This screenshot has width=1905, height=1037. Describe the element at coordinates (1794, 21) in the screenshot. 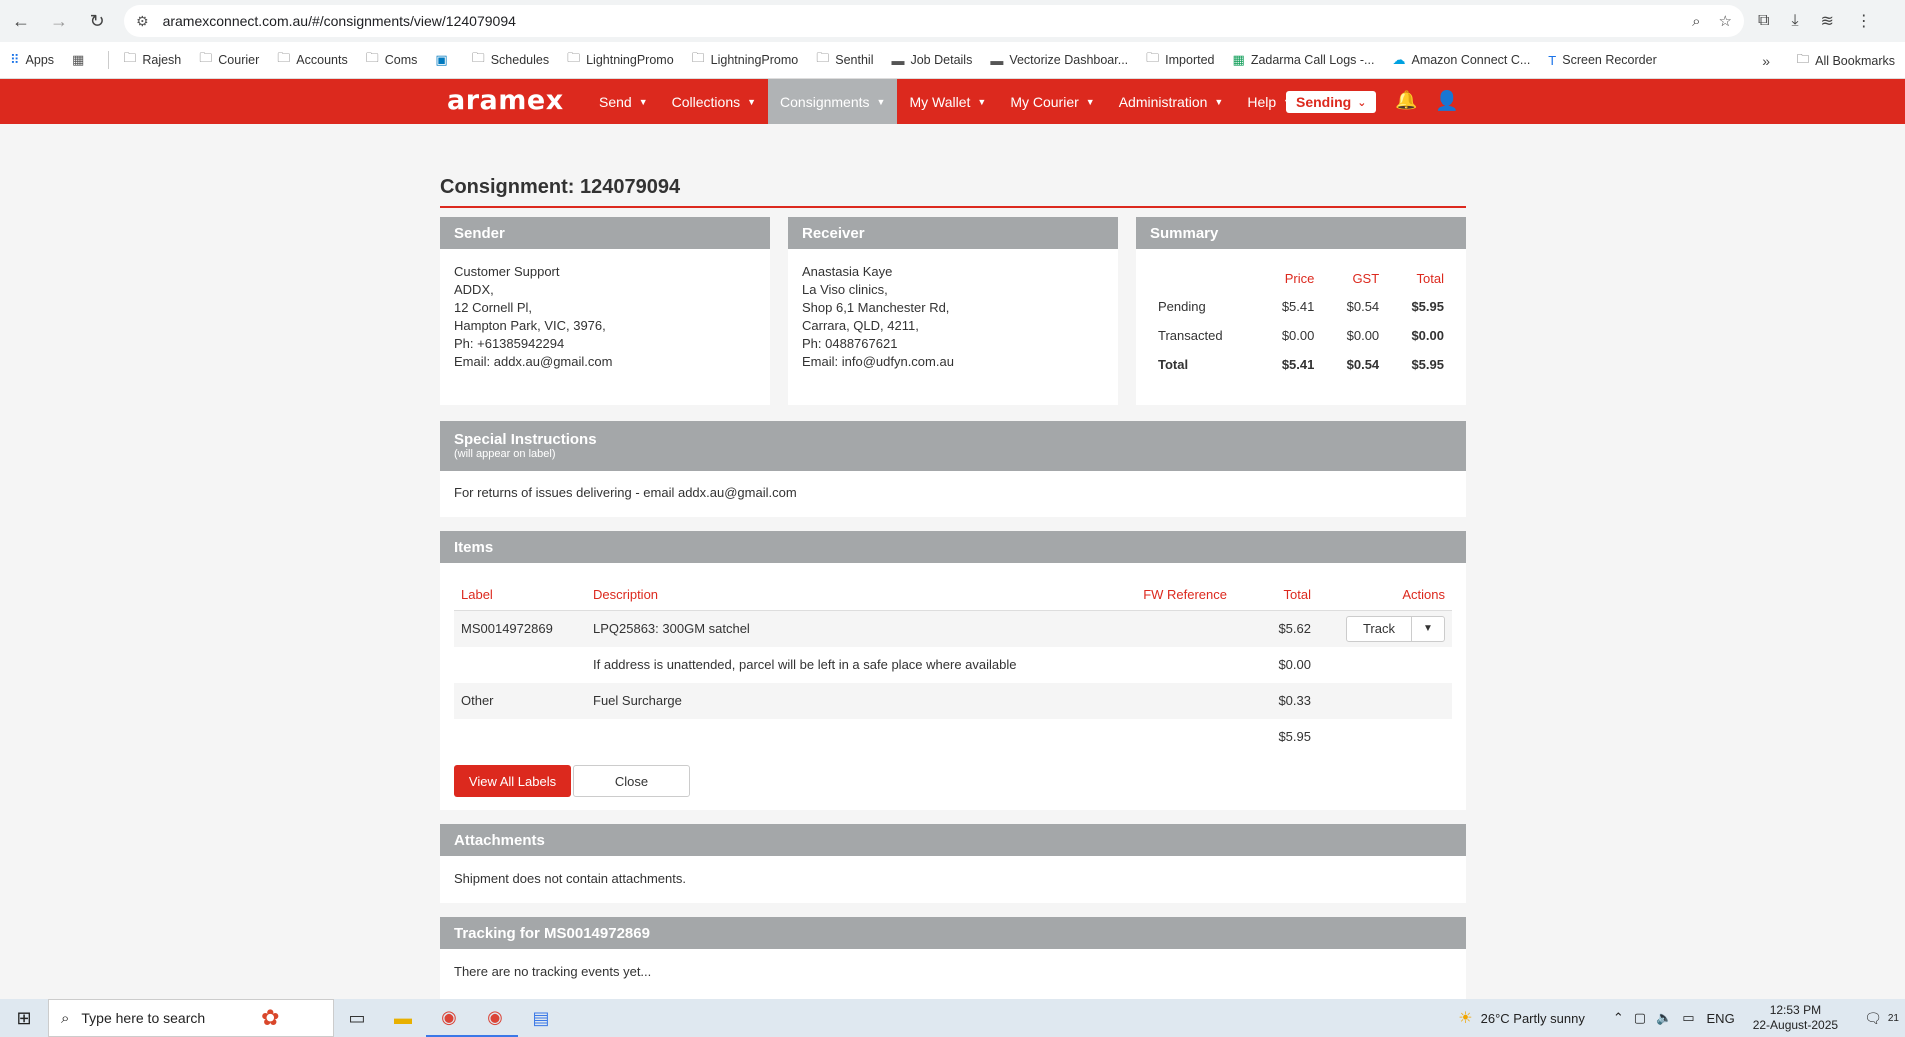

I see `download-icon: ⤓` at that location.